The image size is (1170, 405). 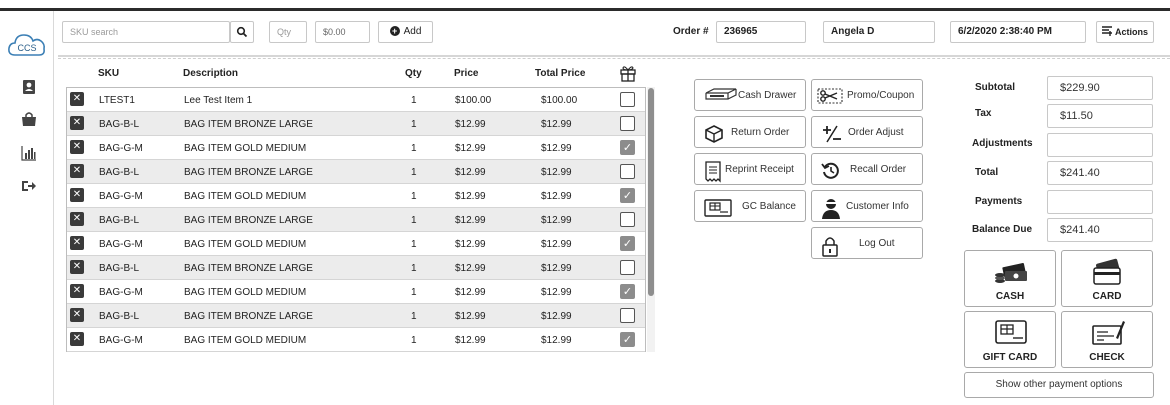 What do you see at coordinates (867, 95) in the screenshot?
I see `promo-coupon-button: Promo/Coupon` at bounding box center [867, 95].